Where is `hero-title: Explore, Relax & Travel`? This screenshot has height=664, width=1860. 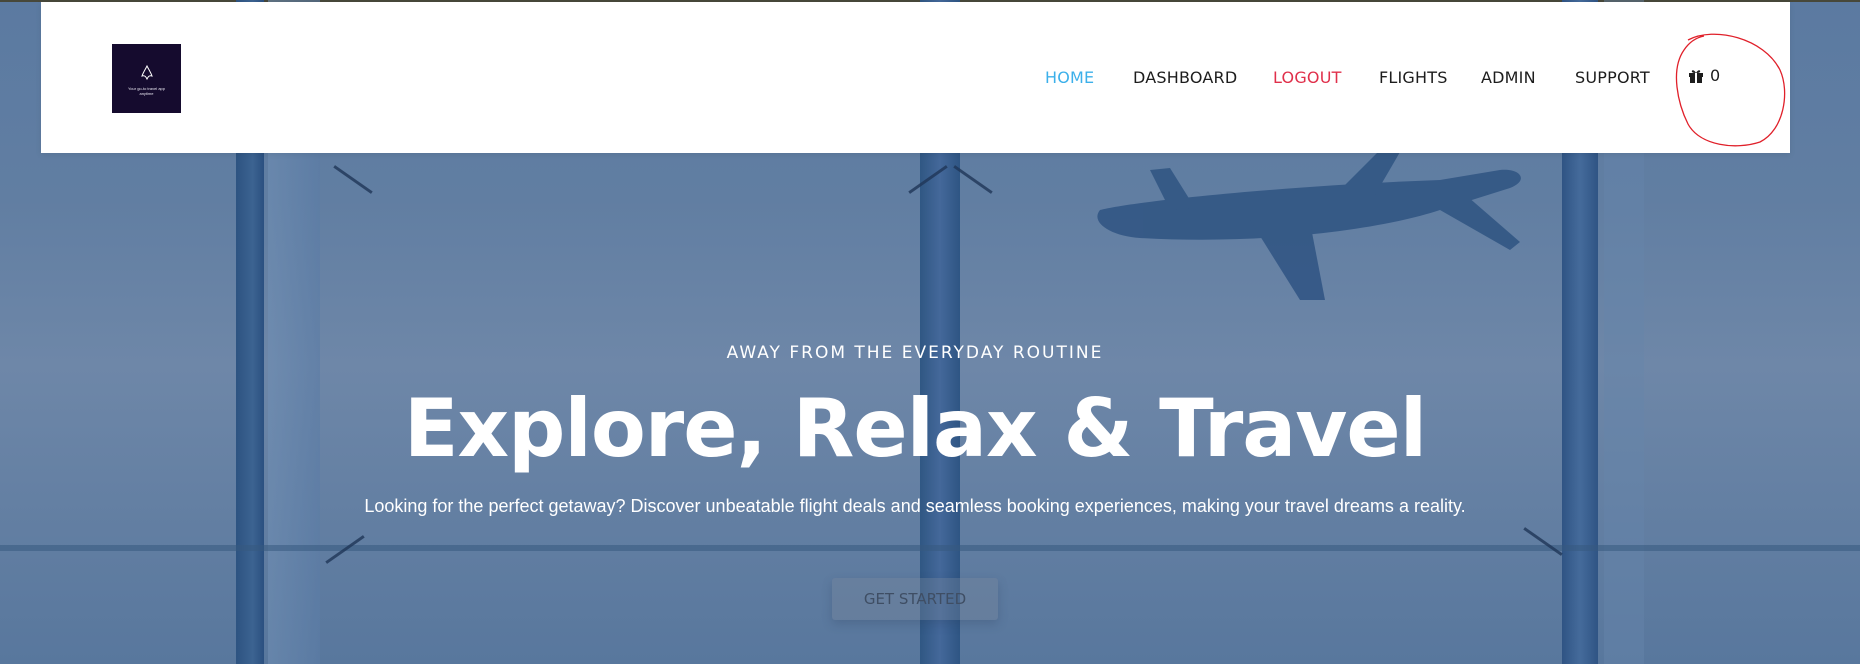 hero-title: Explore, Relax & Travel is located at coordinates (915, 428).